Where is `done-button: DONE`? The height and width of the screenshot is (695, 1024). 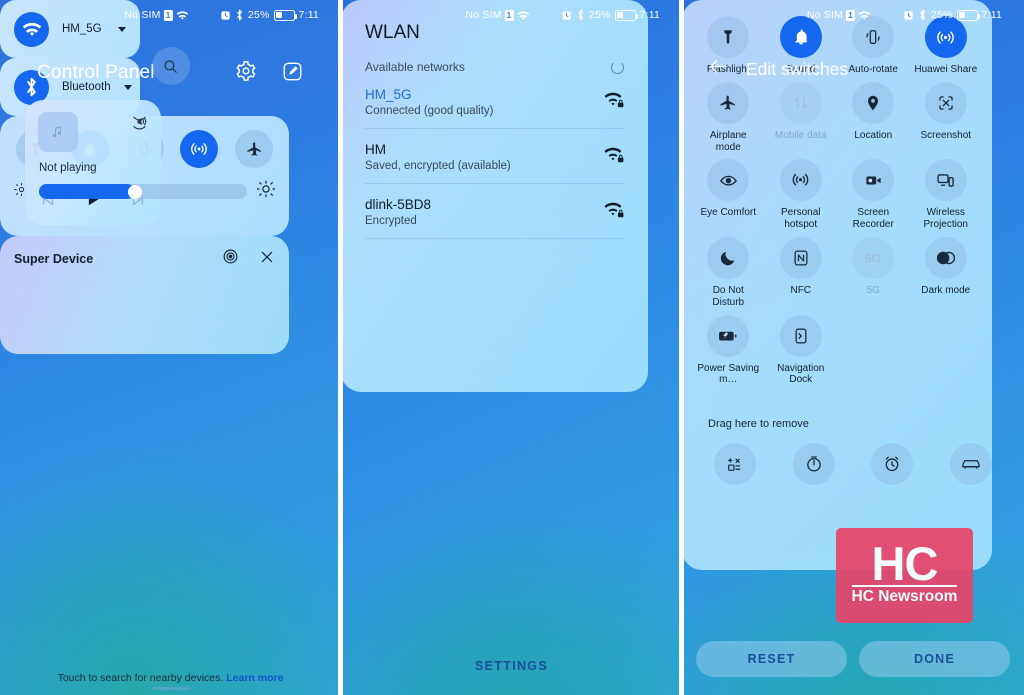 done-button: DONE is located at coordinates (934, 659).